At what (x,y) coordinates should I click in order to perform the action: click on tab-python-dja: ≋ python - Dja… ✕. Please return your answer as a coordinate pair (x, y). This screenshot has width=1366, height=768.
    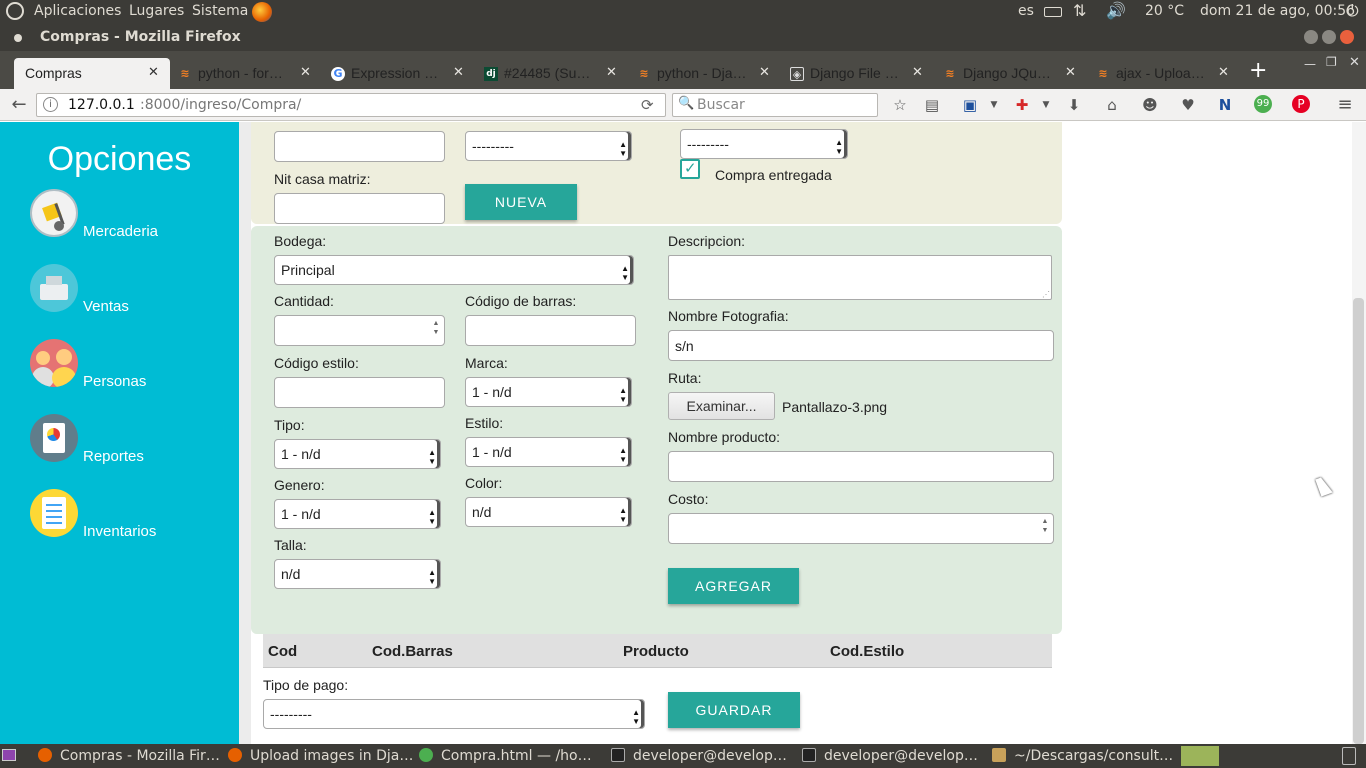
    Looking at the image, I should click on (705, 73).